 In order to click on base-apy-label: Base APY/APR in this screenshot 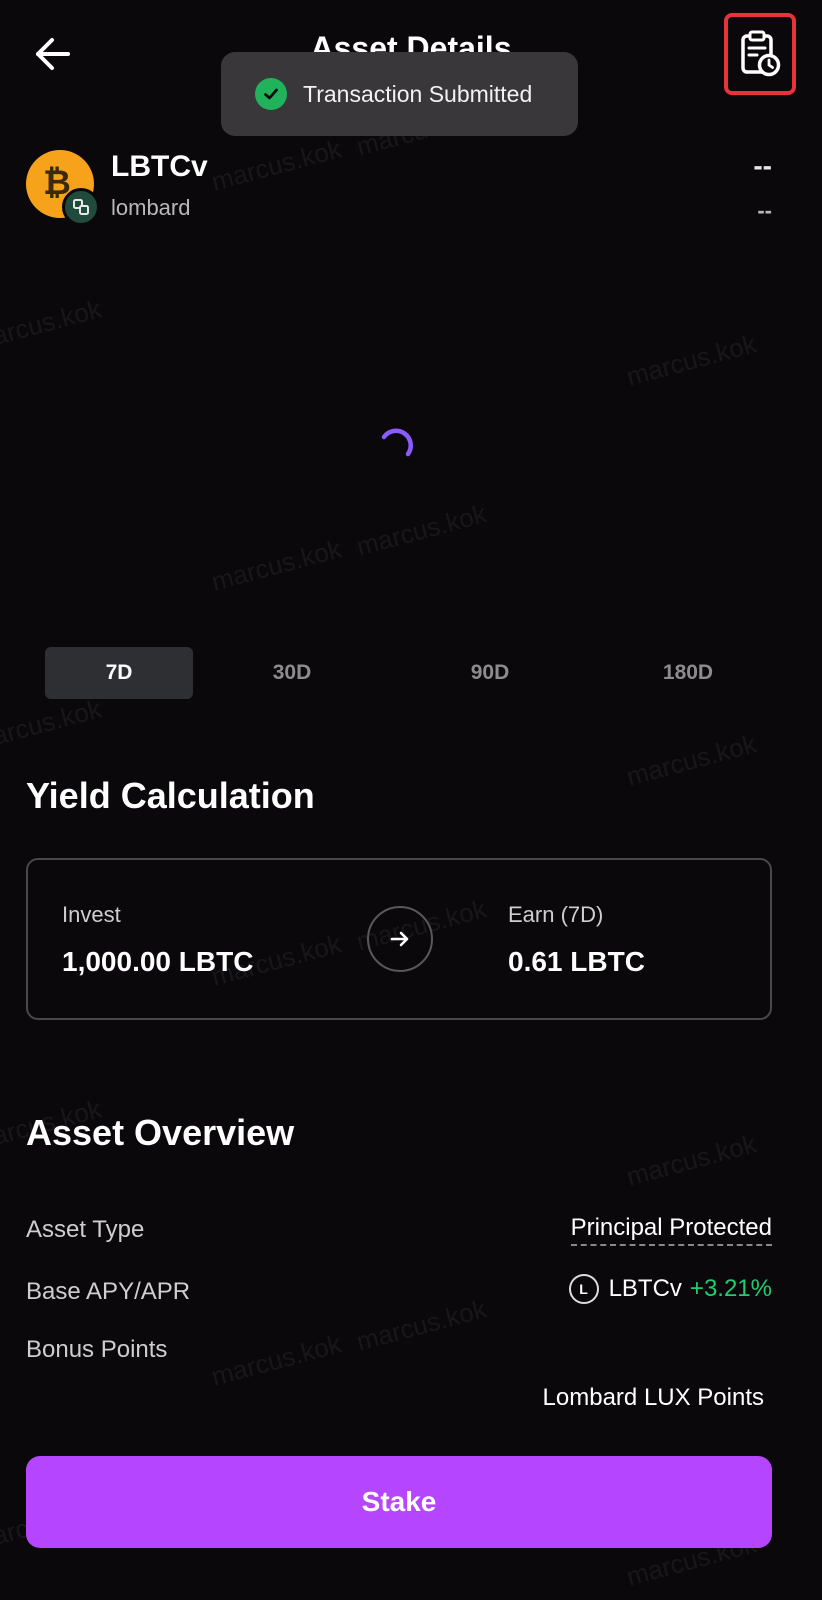, I will do `click(108, 1291)`.